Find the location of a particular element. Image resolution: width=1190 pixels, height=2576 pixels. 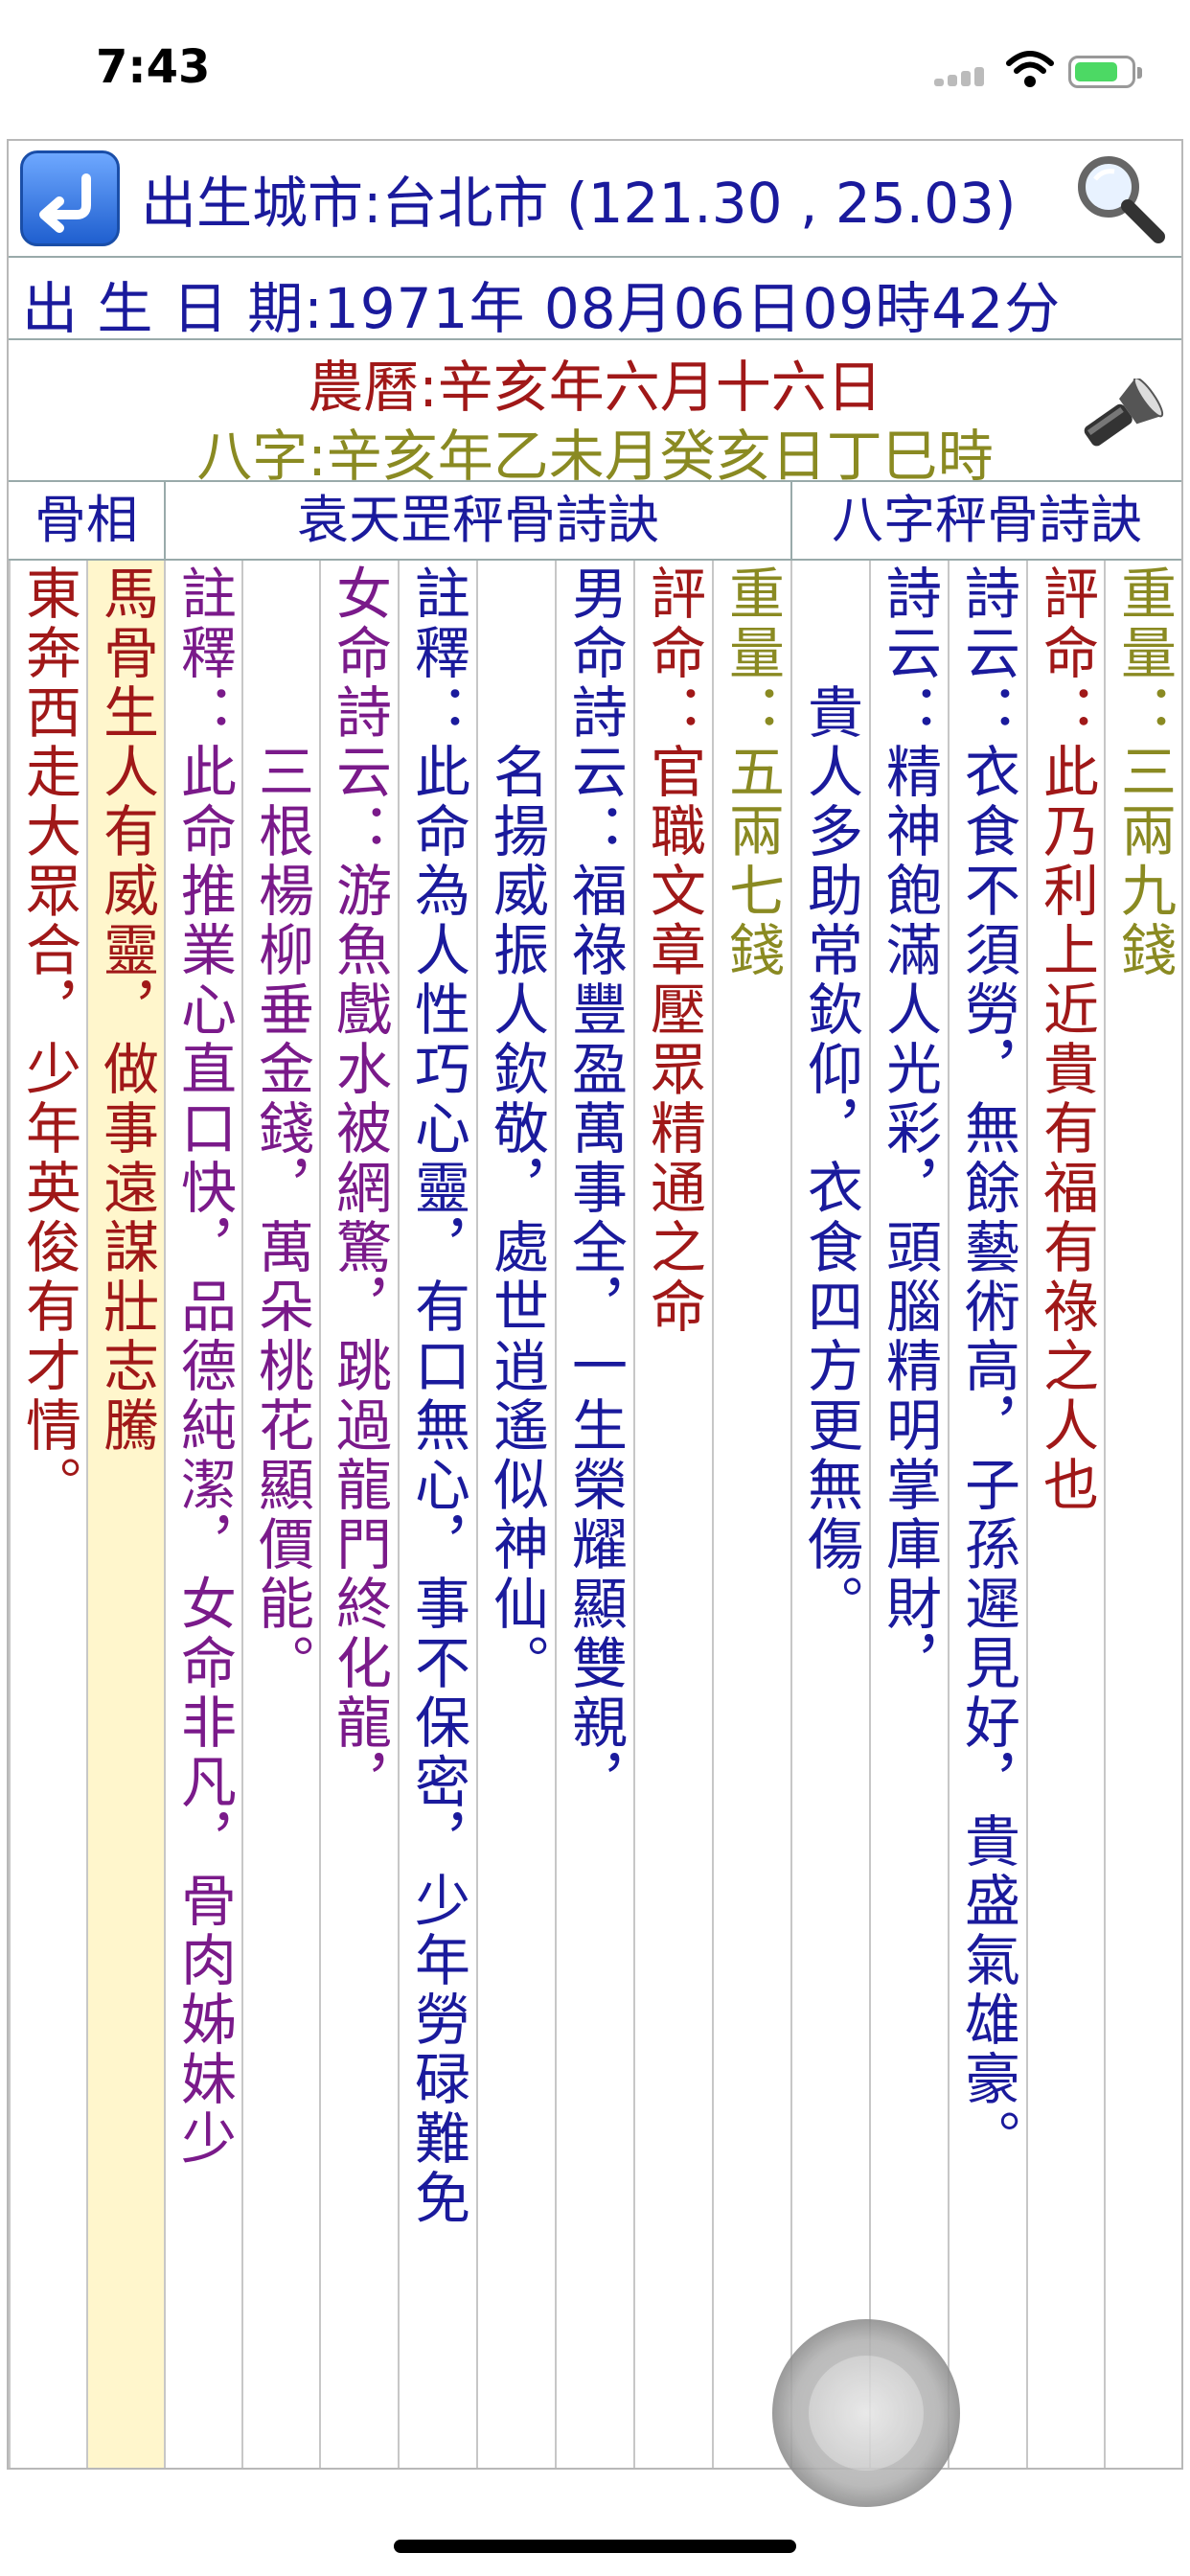

return-arrow-icon is located at coordinates (65, 203).